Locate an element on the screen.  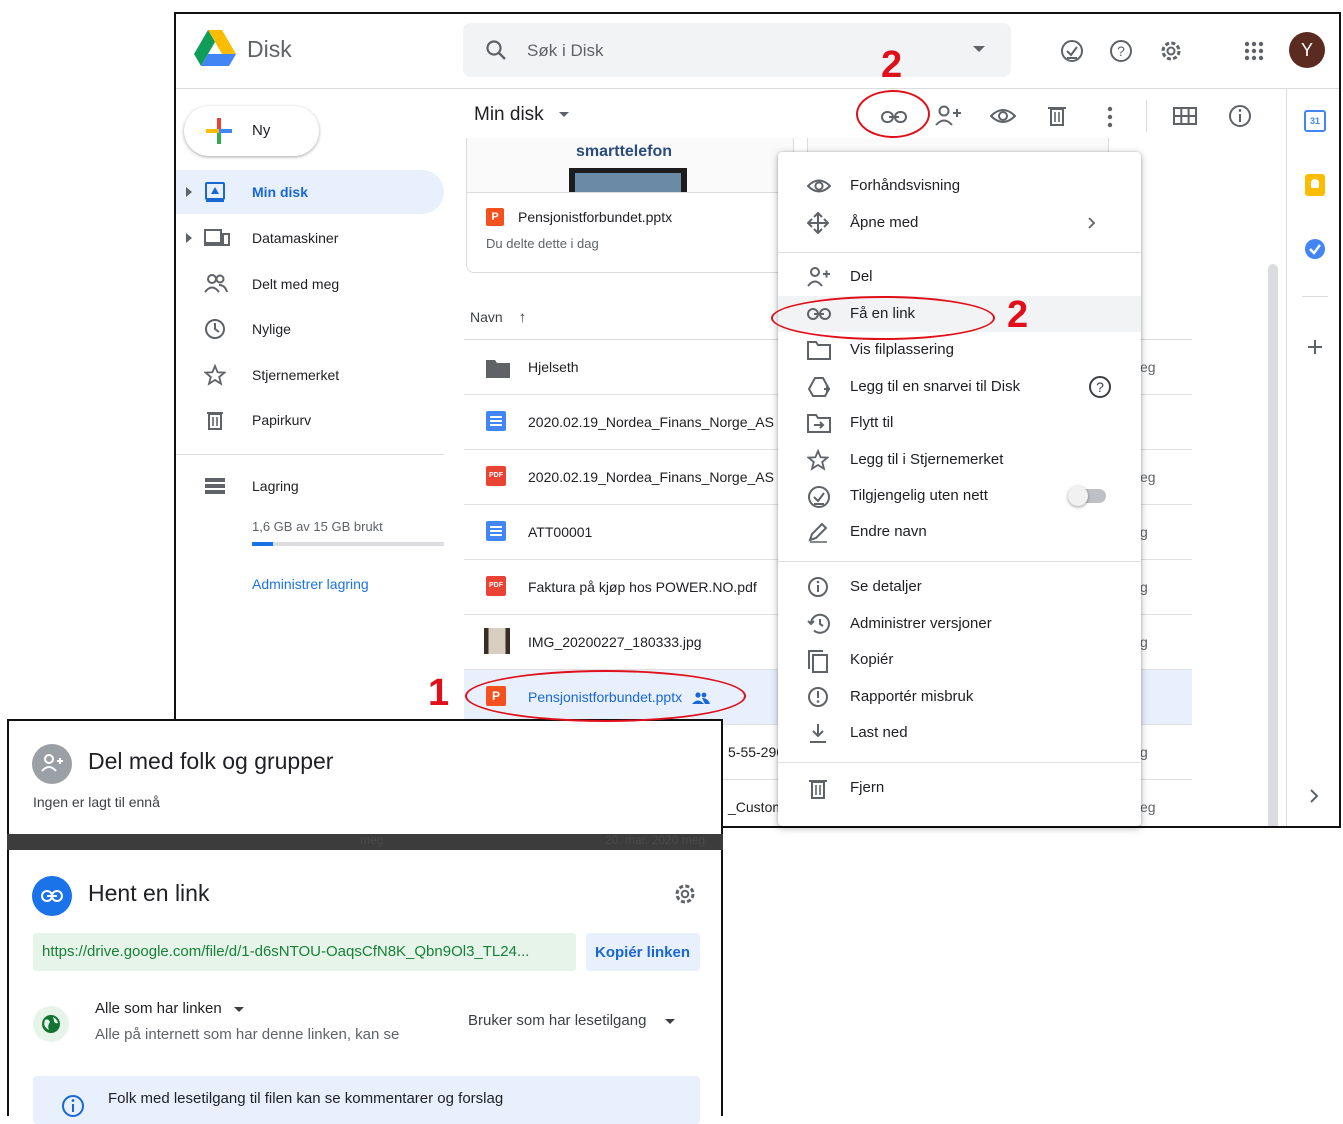
copy-icon is located at coordinates (818, 661).